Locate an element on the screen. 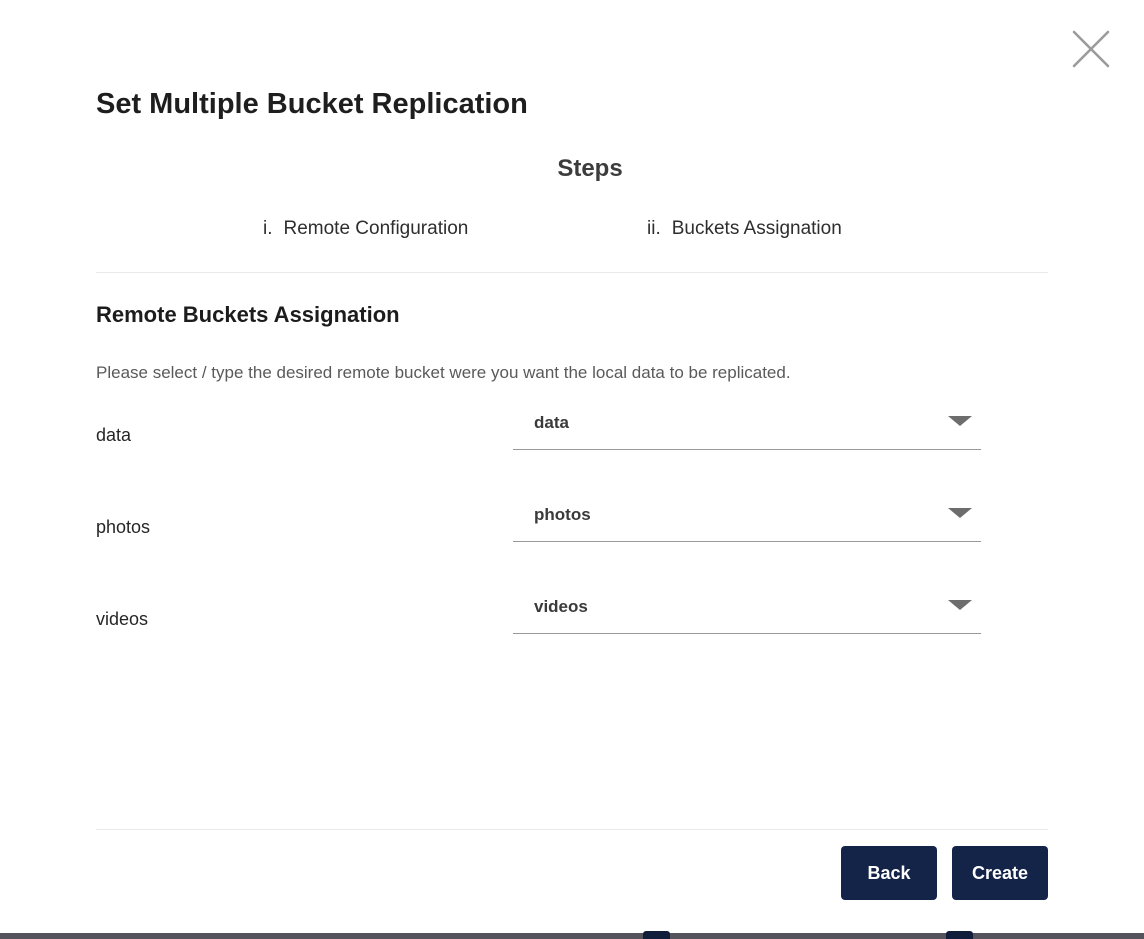 The height and width of the screenshot is (939, 1144). close-button is located at coordinates (1091, 51).